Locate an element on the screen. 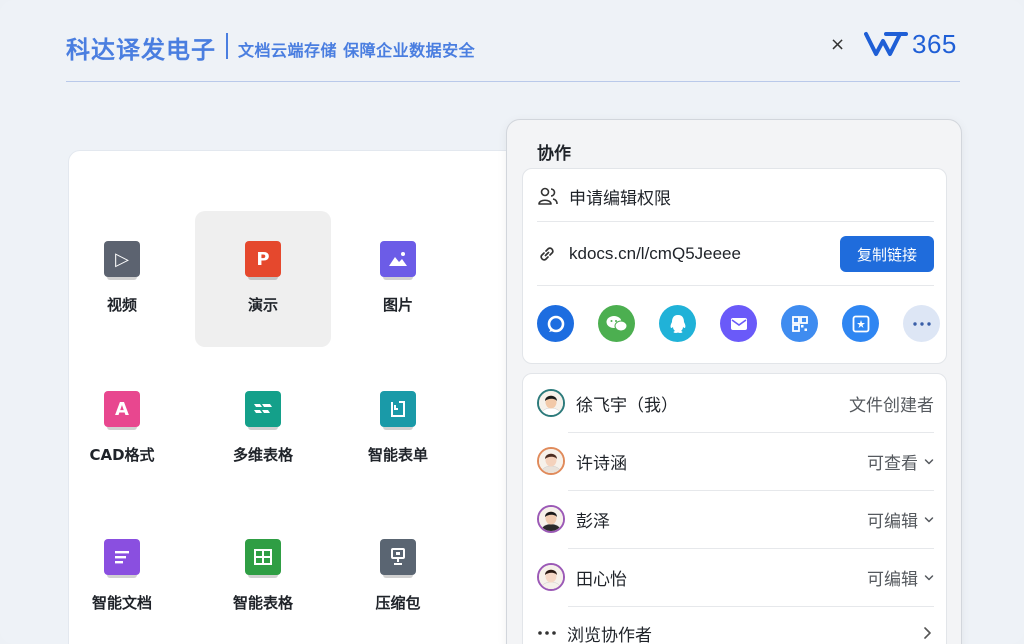 This screenshot has width=1024, height=644. link-icon is located at coordinates (547, 254).